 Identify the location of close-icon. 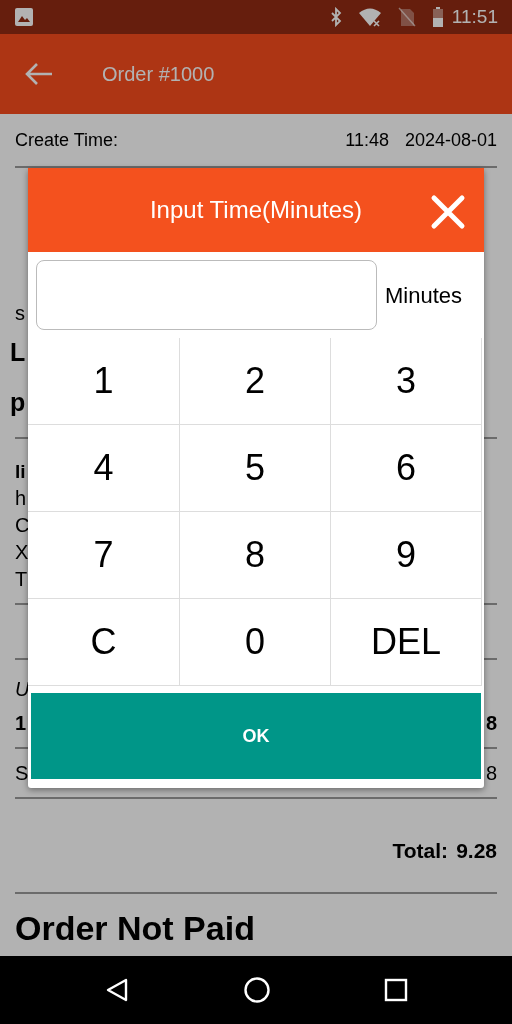
(448, 211).